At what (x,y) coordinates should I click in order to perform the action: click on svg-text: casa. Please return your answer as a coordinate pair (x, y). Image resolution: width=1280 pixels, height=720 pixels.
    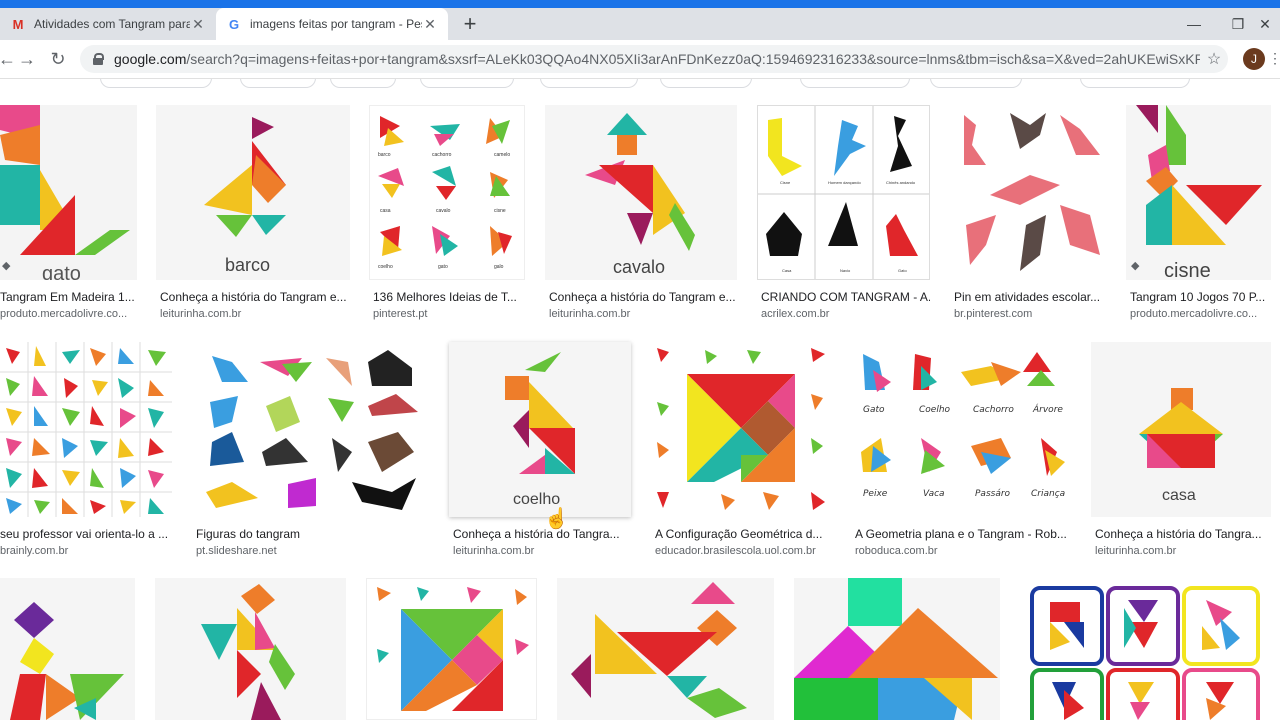
    Looking at the image, I should click on (385, 211).